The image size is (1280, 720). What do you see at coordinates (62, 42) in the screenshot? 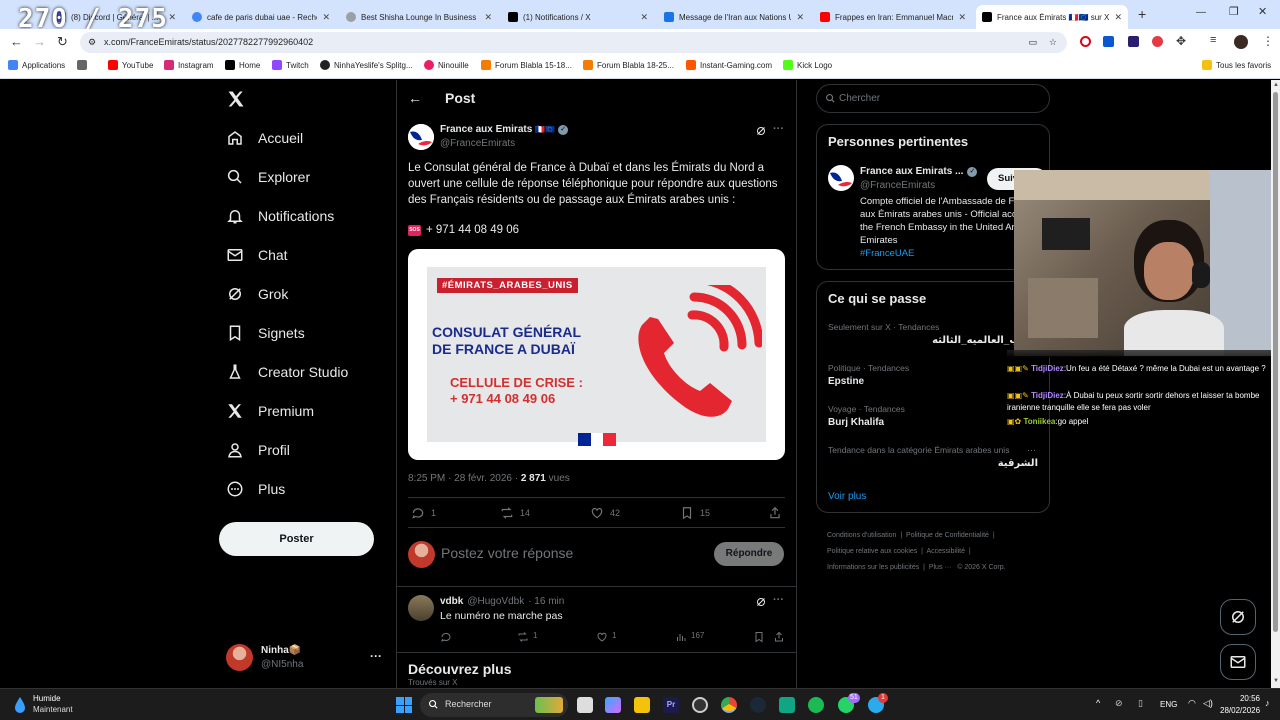
I see `reload-icon: ↻` at bounding box center [62, 42].